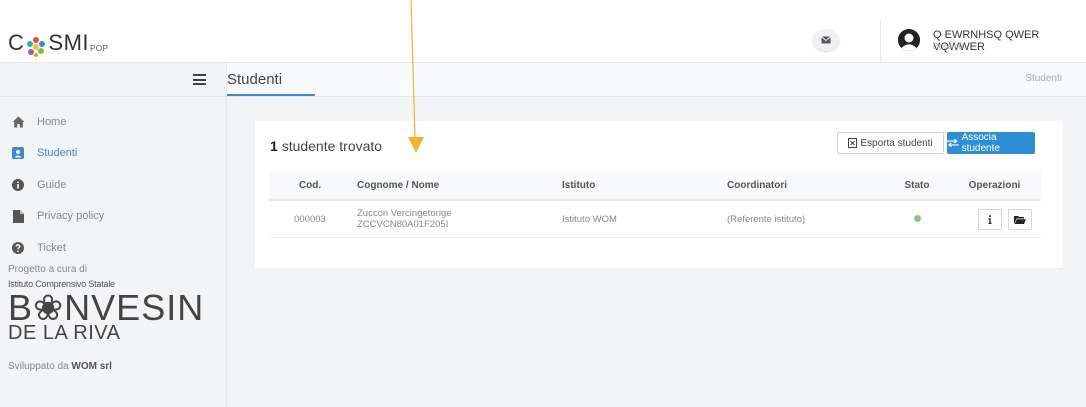  What do you see at coordinates (18, 122) in the screenshot?
I see `home-icon` at bounding box center [18, 122].